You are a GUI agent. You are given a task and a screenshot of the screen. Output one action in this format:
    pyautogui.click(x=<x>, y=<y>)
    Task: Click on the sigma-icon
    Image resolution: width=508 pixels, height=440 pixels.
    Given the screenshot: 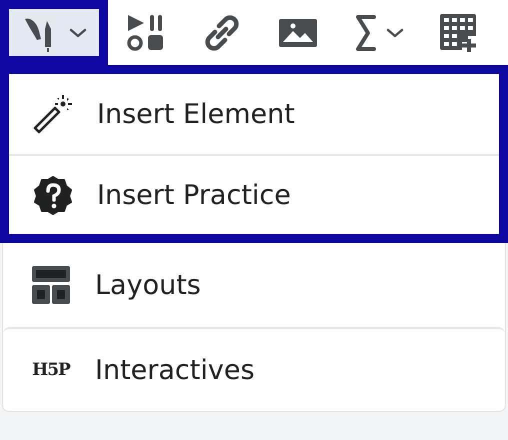 What is the action you would take?
    pyautogui.click(x=366, y=33)
    